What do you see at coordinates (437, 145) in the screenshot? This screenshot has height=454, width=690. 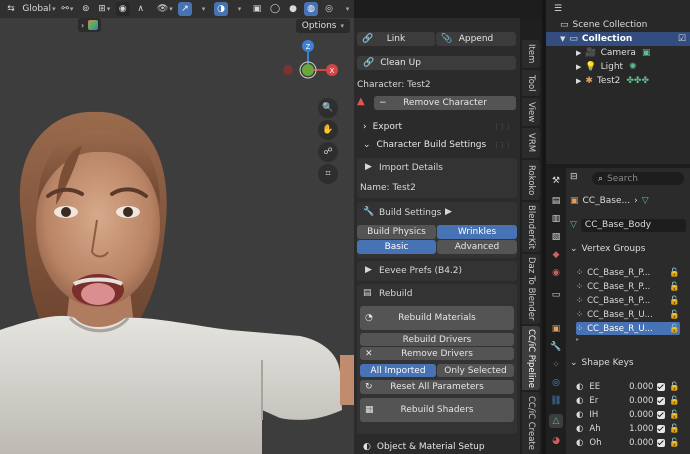 I see `build-settings-section-header: ⌄ Character Build Settings ⋮⋮⋮` at bounding box center [437, 145].